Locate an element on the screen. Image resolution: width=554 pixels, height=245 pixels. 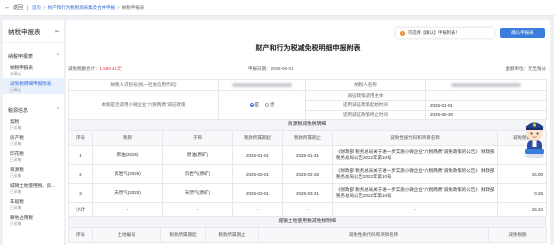
section-title-land-use-tax: 城镇土地使用税减免税明细 is located at coordinates (307, 222).